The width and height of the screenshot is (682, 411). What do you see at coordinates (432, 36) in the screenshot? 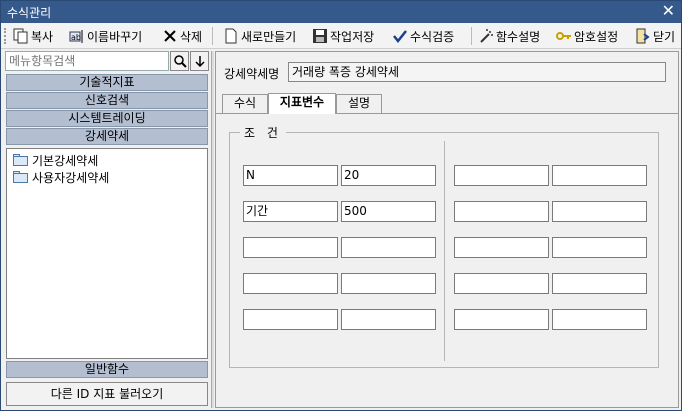
I see `validate-label: 수식검증` at bounding box center [432, 36].